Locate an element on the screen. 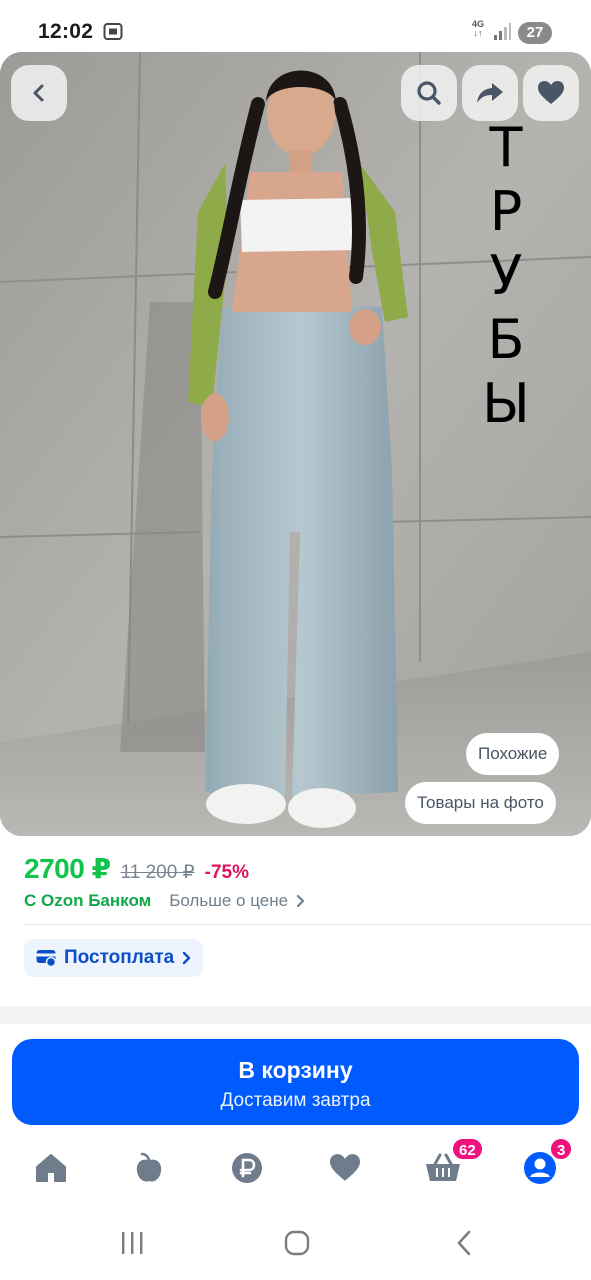  search-button is located at coordinates (429, 93).